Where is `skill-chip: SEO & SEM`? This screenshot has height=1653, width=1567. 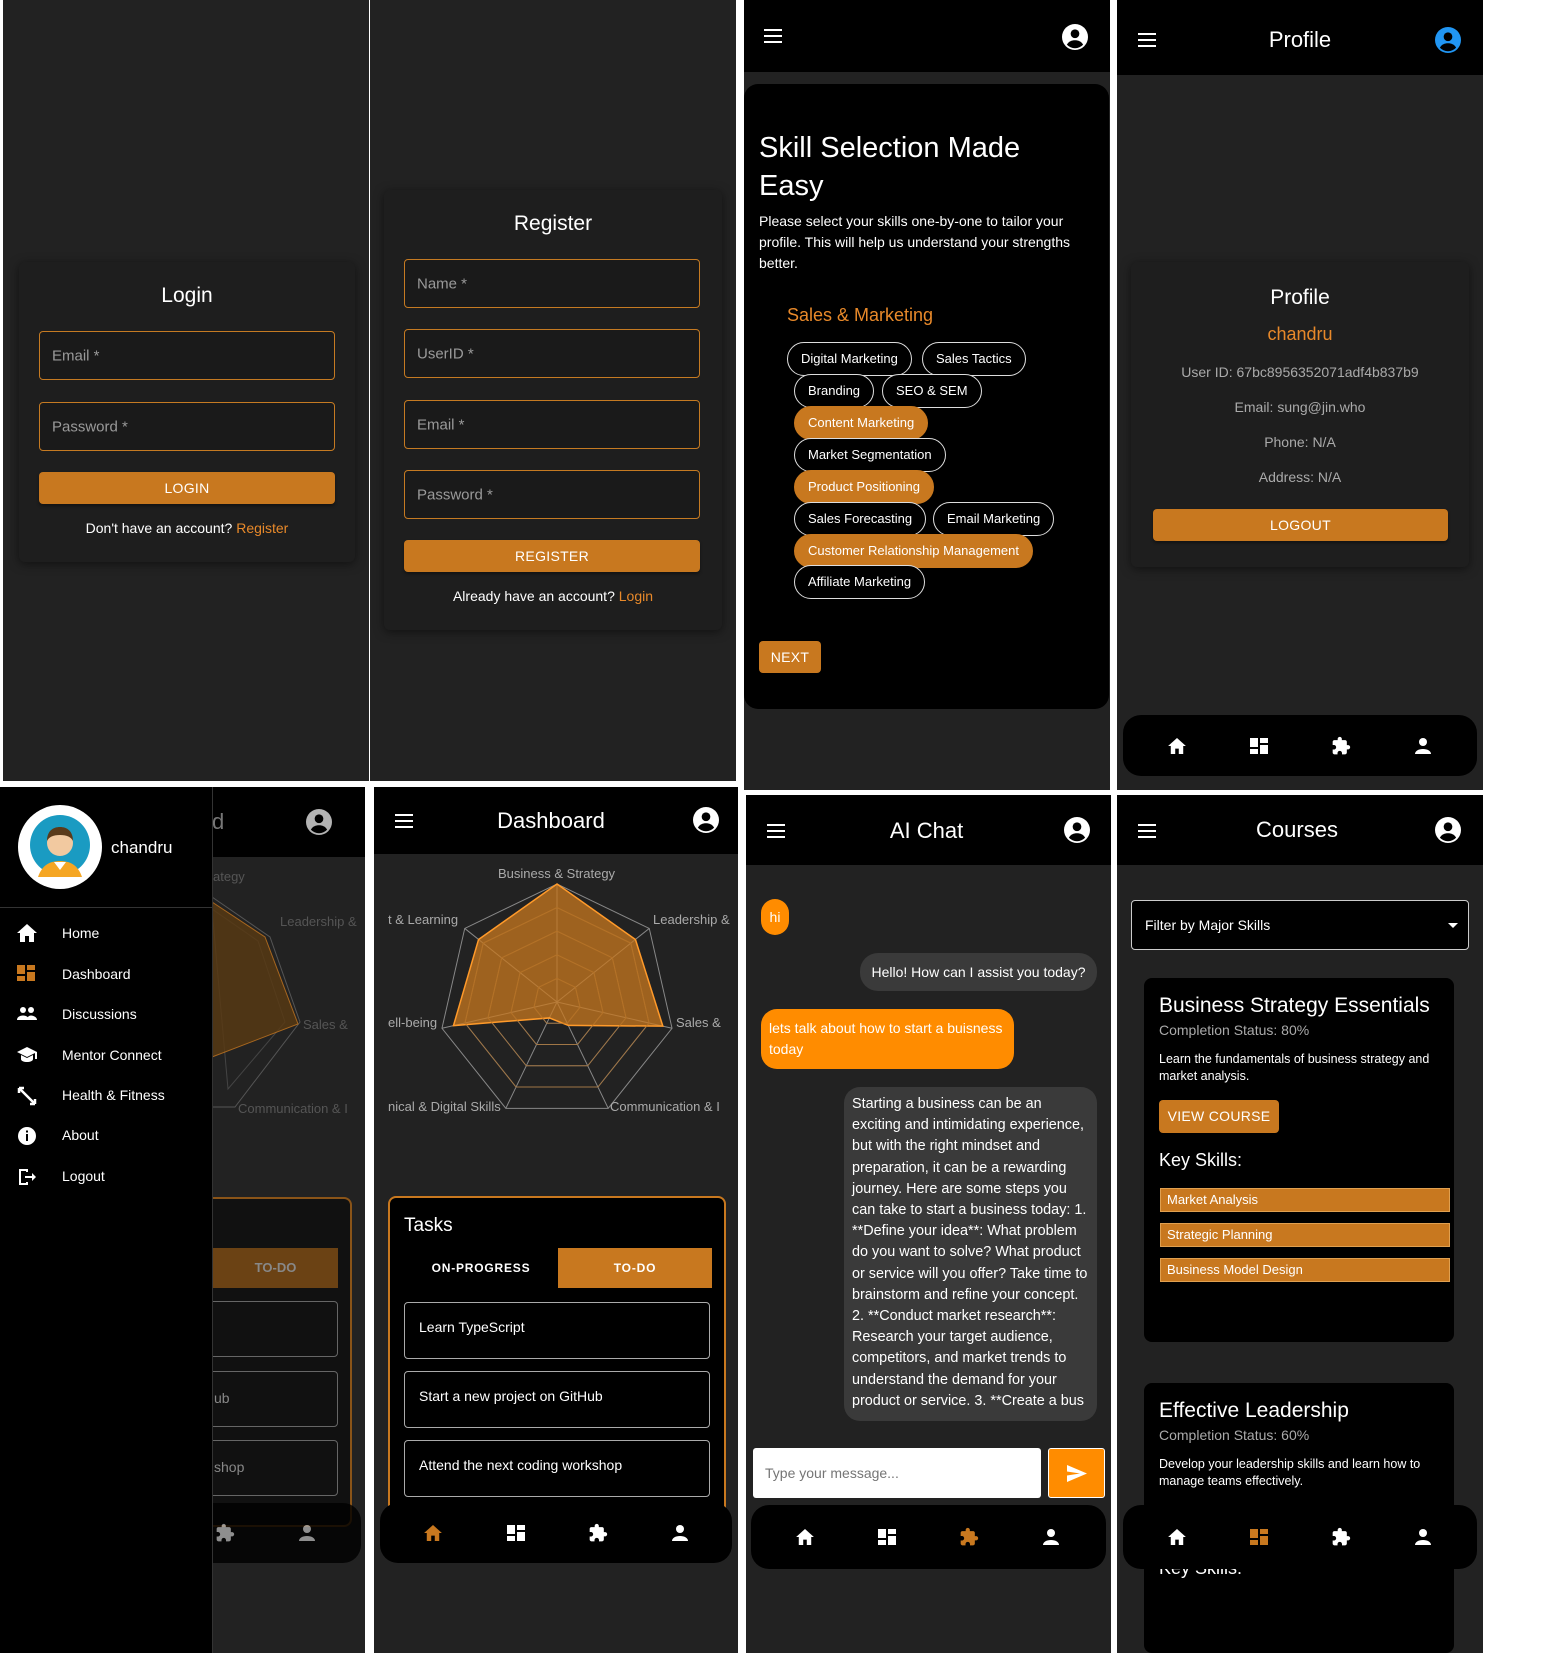 skill-chip: SEO & SEM is located at coordinates (932, 391).